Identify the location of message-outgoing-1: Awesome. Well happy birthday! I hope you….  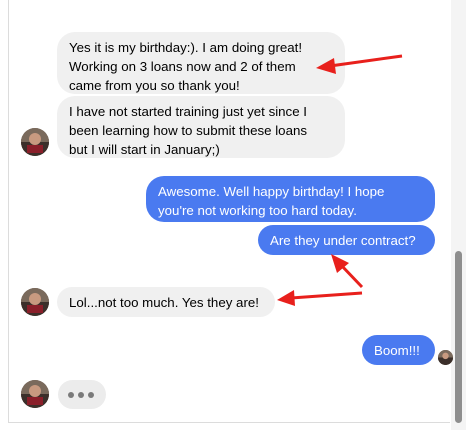
(290, 199).